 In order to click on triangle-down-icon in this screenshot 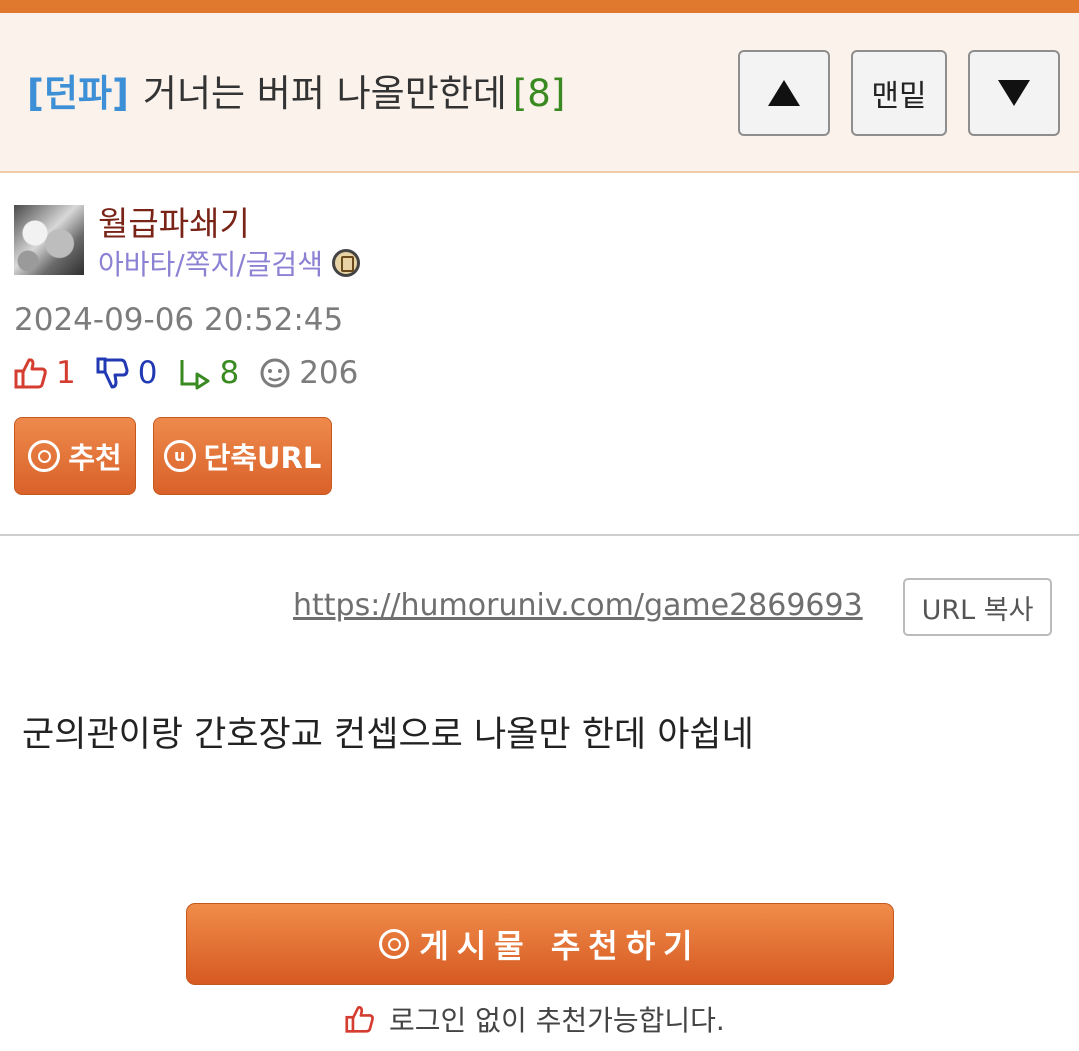, I will do `click(1014, 93)`.